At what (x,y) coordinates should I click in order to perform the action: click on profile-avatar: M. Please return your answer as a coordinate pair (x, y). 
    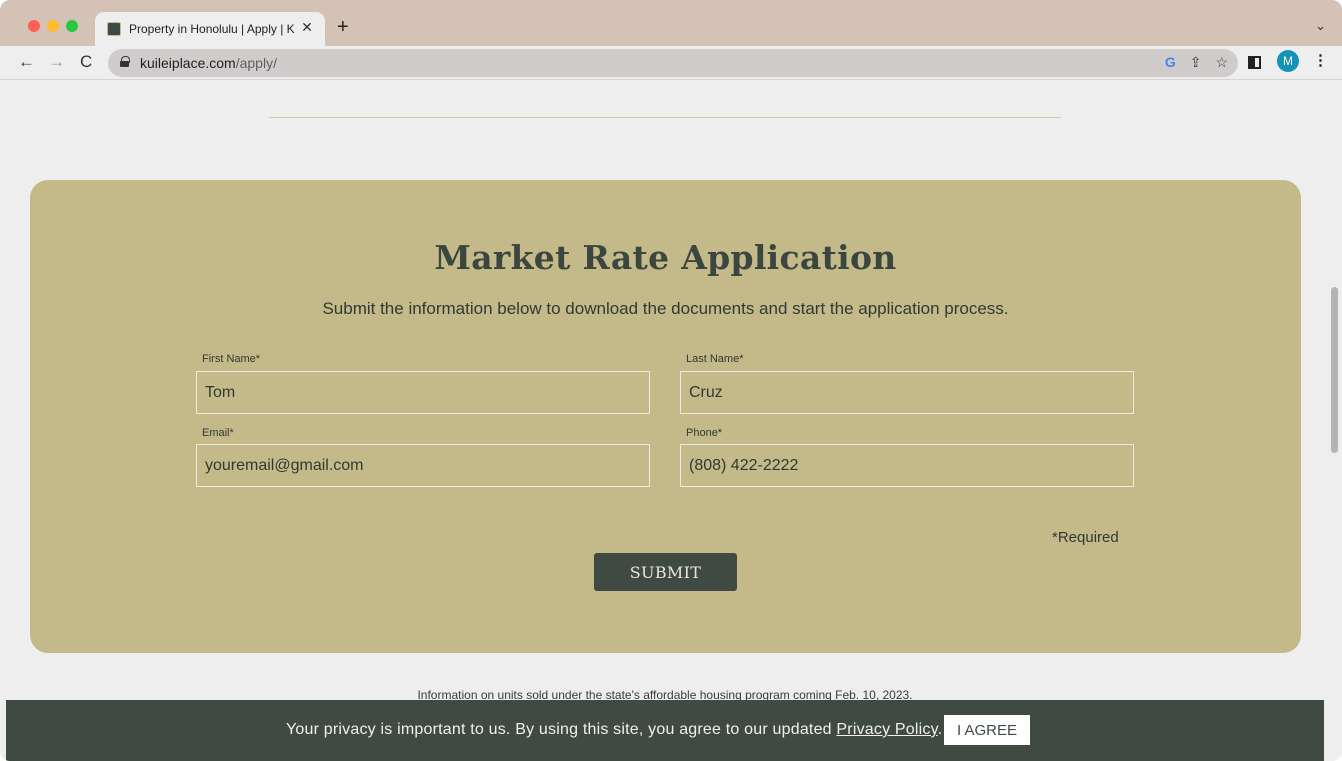
    Looking at the image, I should click on (1288, 61).